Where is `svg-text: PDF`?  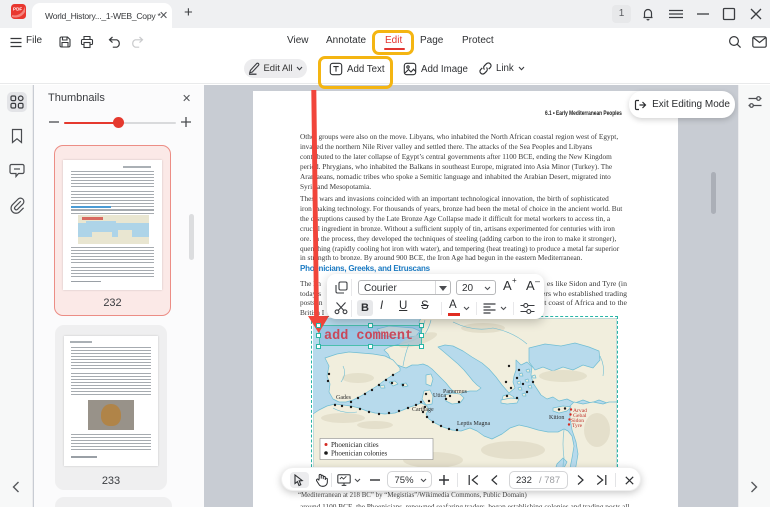
svg-text: PDF is located at coordinates (17, 9).